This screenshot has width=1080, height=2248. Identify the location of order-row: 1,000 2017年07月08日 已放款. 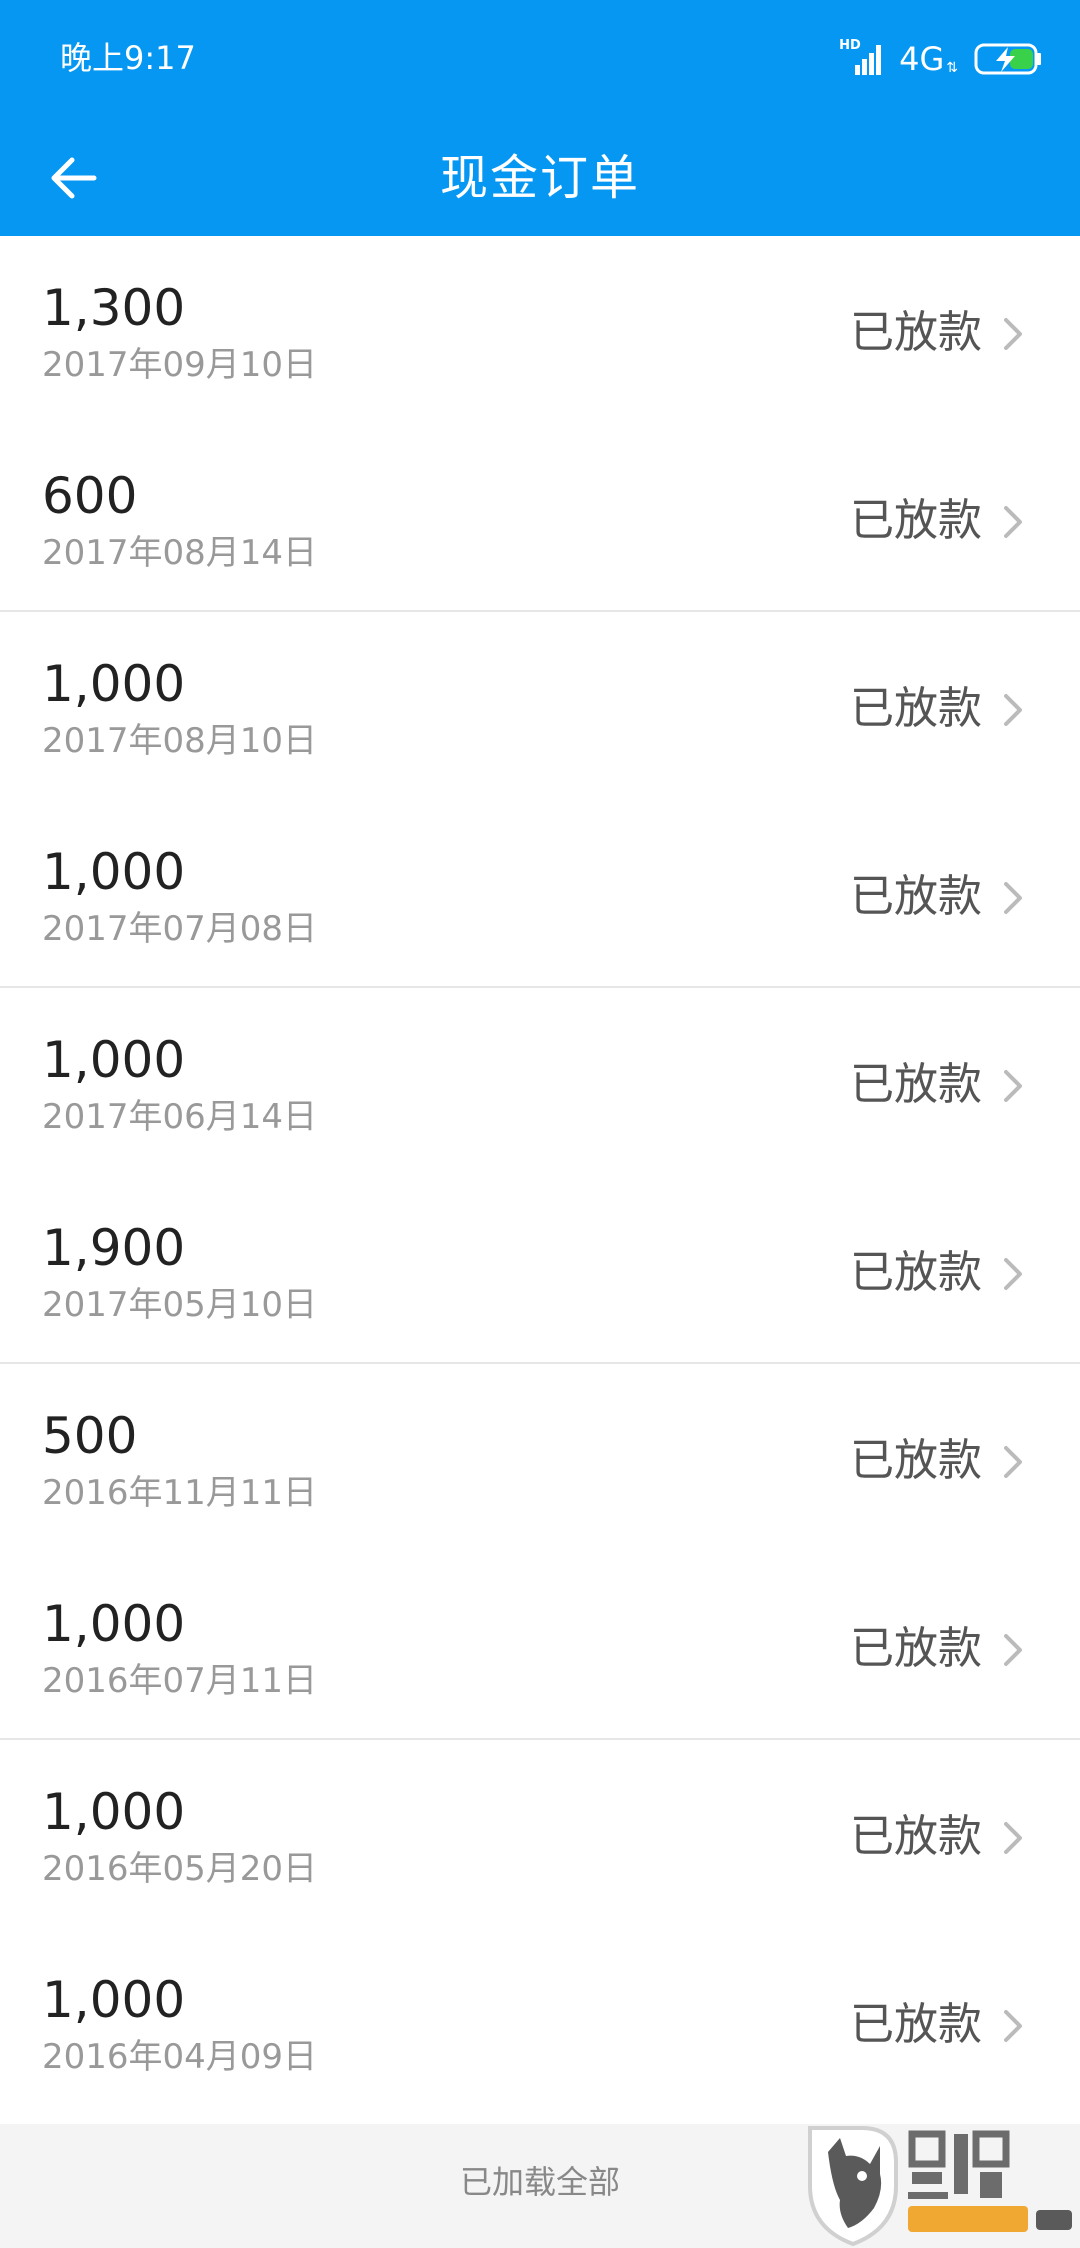
(540, 894).